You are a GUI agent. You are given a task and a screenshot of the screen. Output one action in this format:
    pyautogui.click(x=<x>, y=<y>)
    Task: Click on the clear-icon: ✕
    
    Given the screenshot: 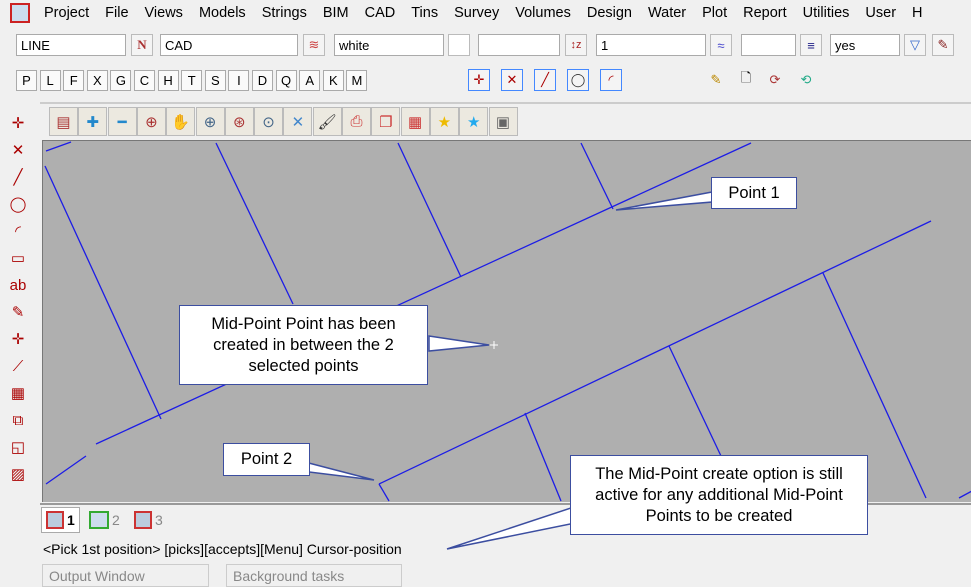 What is the action you would take?
    pyautogui.click(x=298, y=121)
    